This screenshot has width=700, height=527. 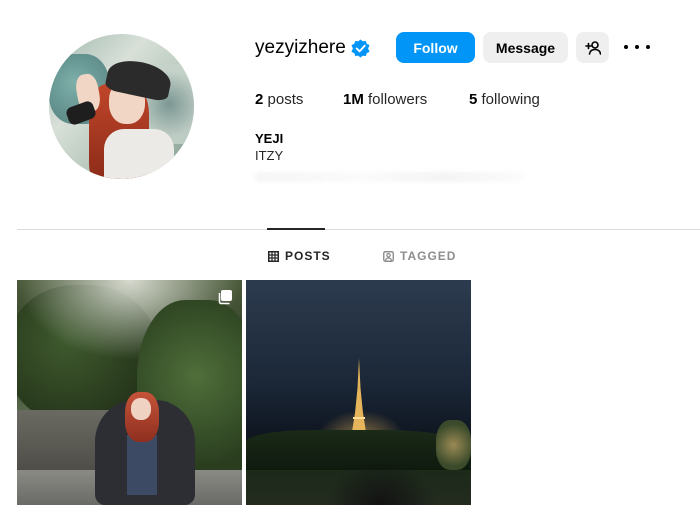 I want to click on tab-tagged-label: TAGGED, so click(x=428, y=256).